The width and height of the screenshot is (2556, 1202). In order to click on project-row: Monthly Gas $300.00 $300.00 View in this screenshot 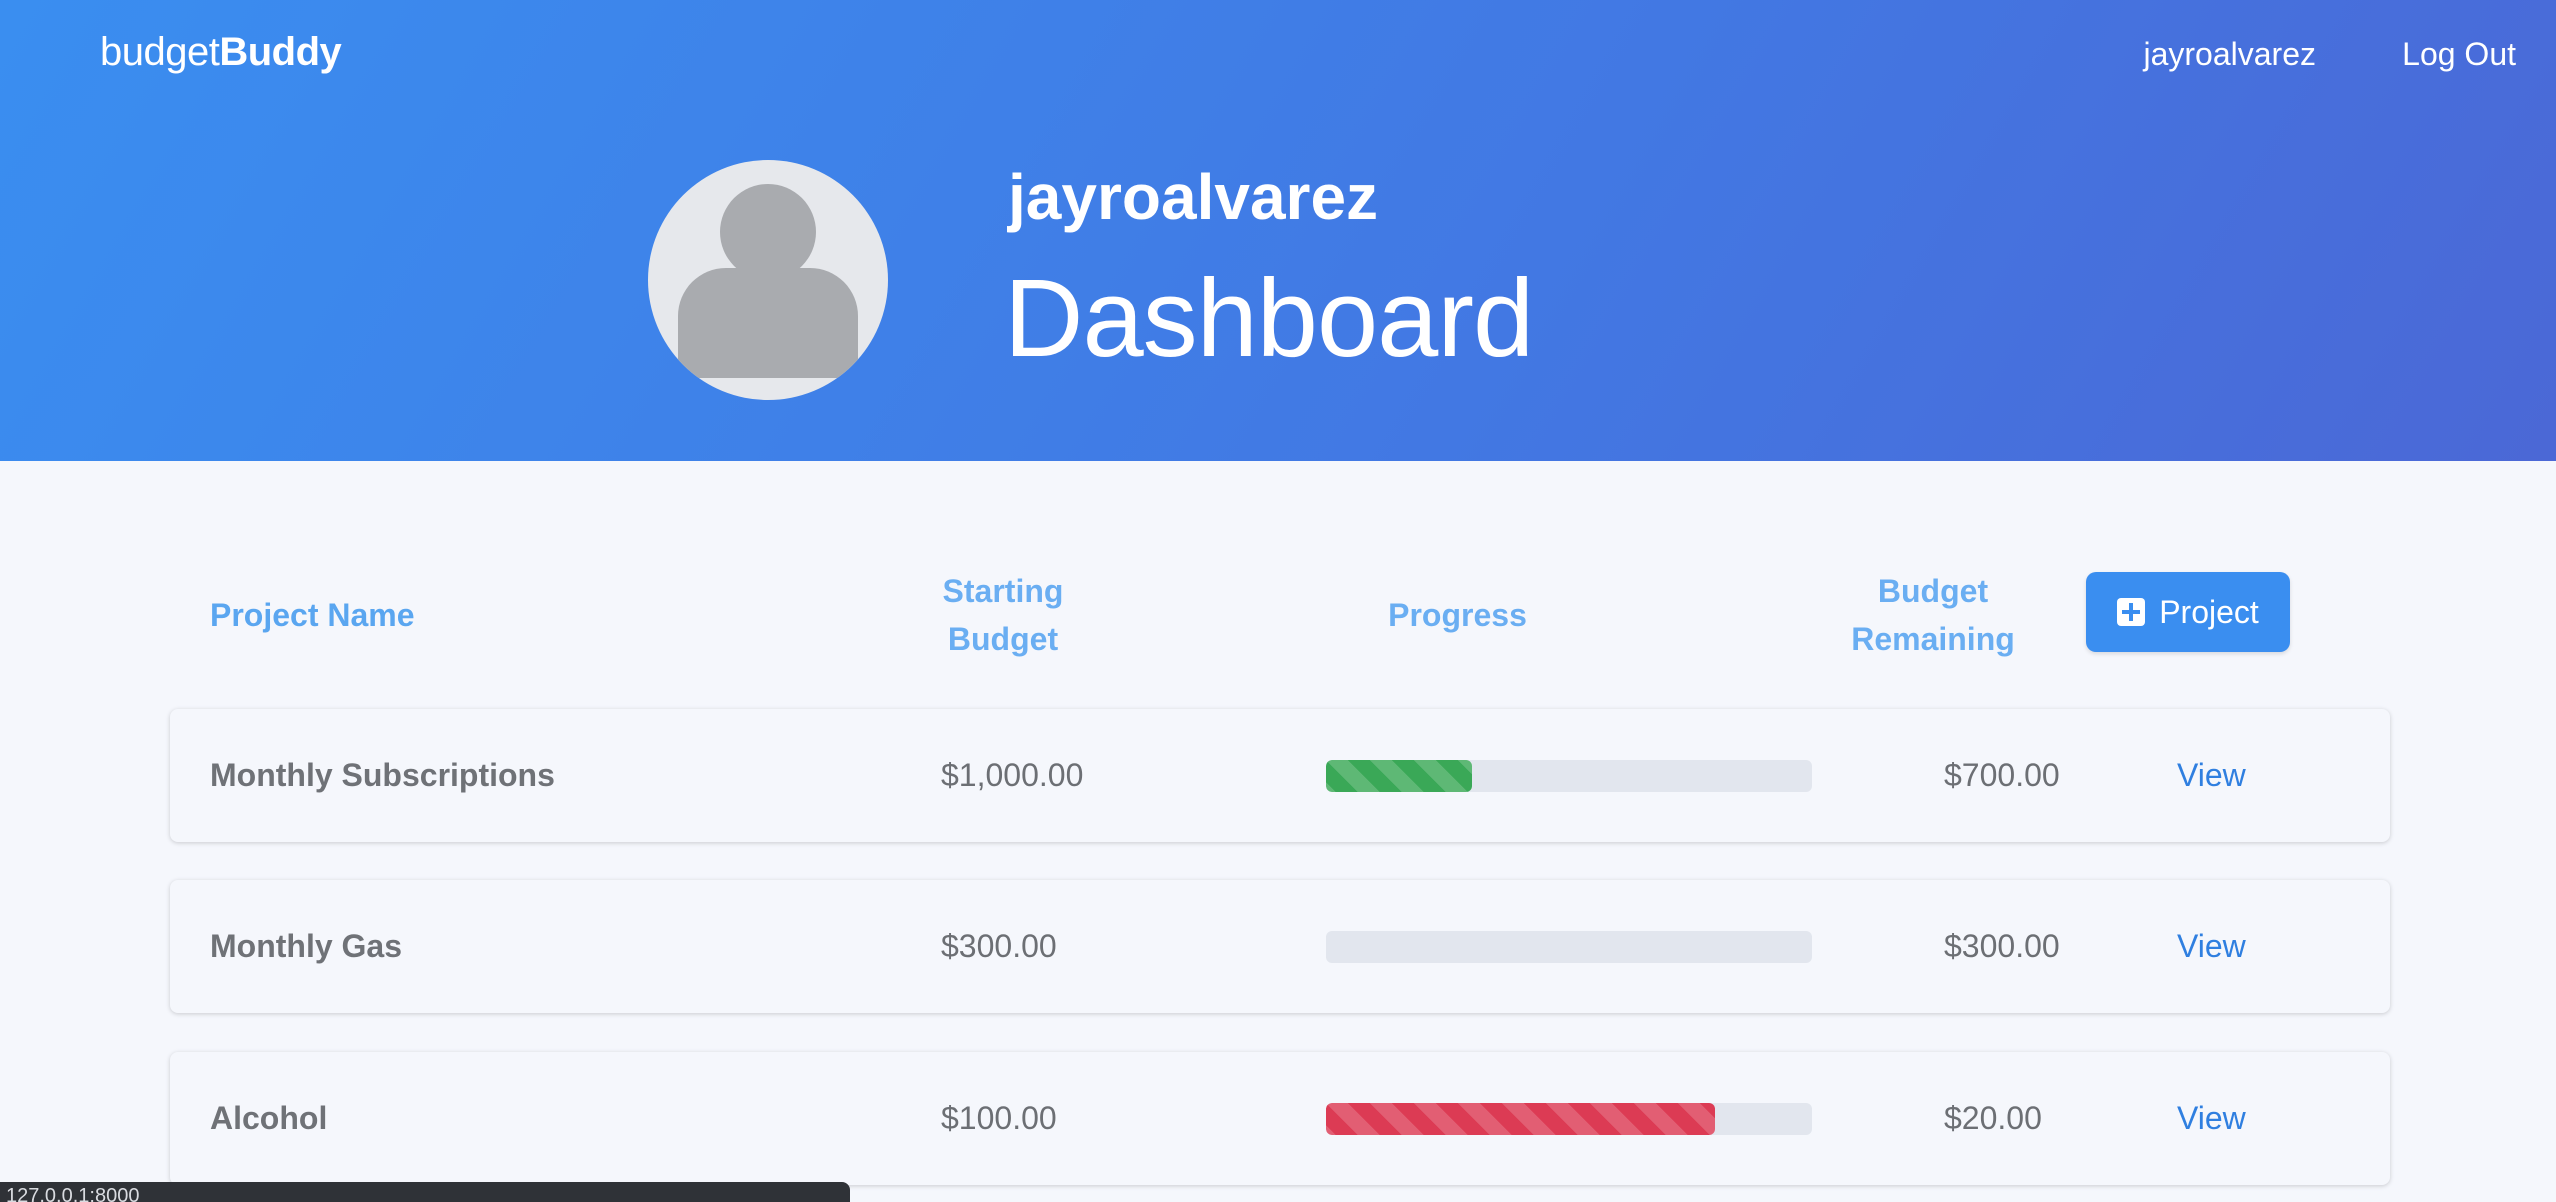, I will do `click(1280, 946)`.